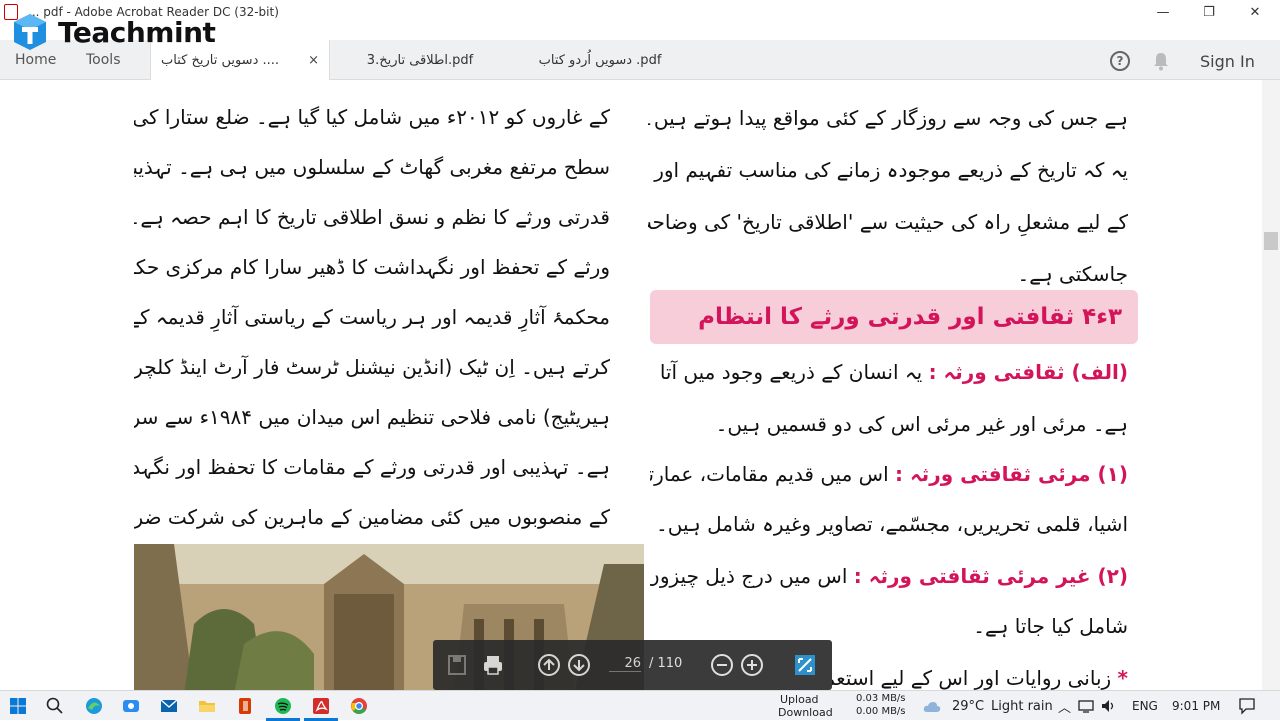  Describe the element at coordinates (1247, 706) in the screenshot. I see `notifications-icon` at that location.